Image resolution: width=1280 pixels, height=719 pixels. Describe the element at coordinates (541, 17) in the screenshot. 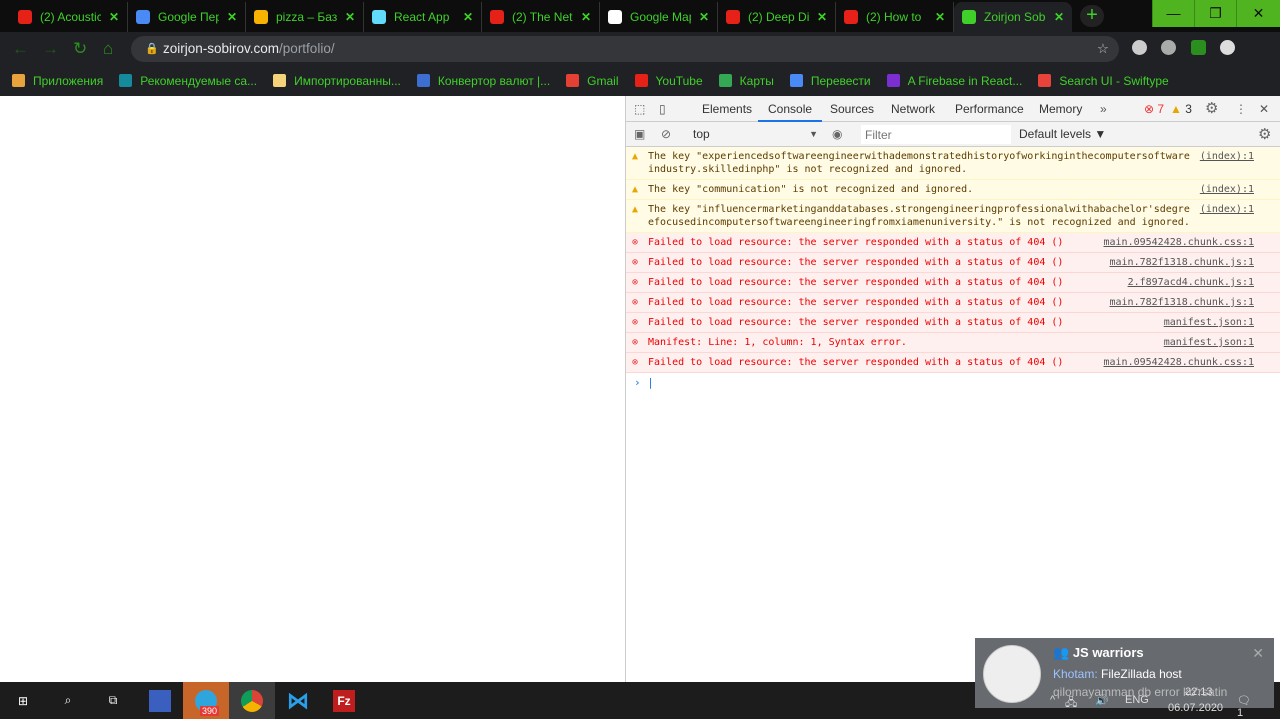

I see `browser-tab: (2) The Net ✕` at that location.